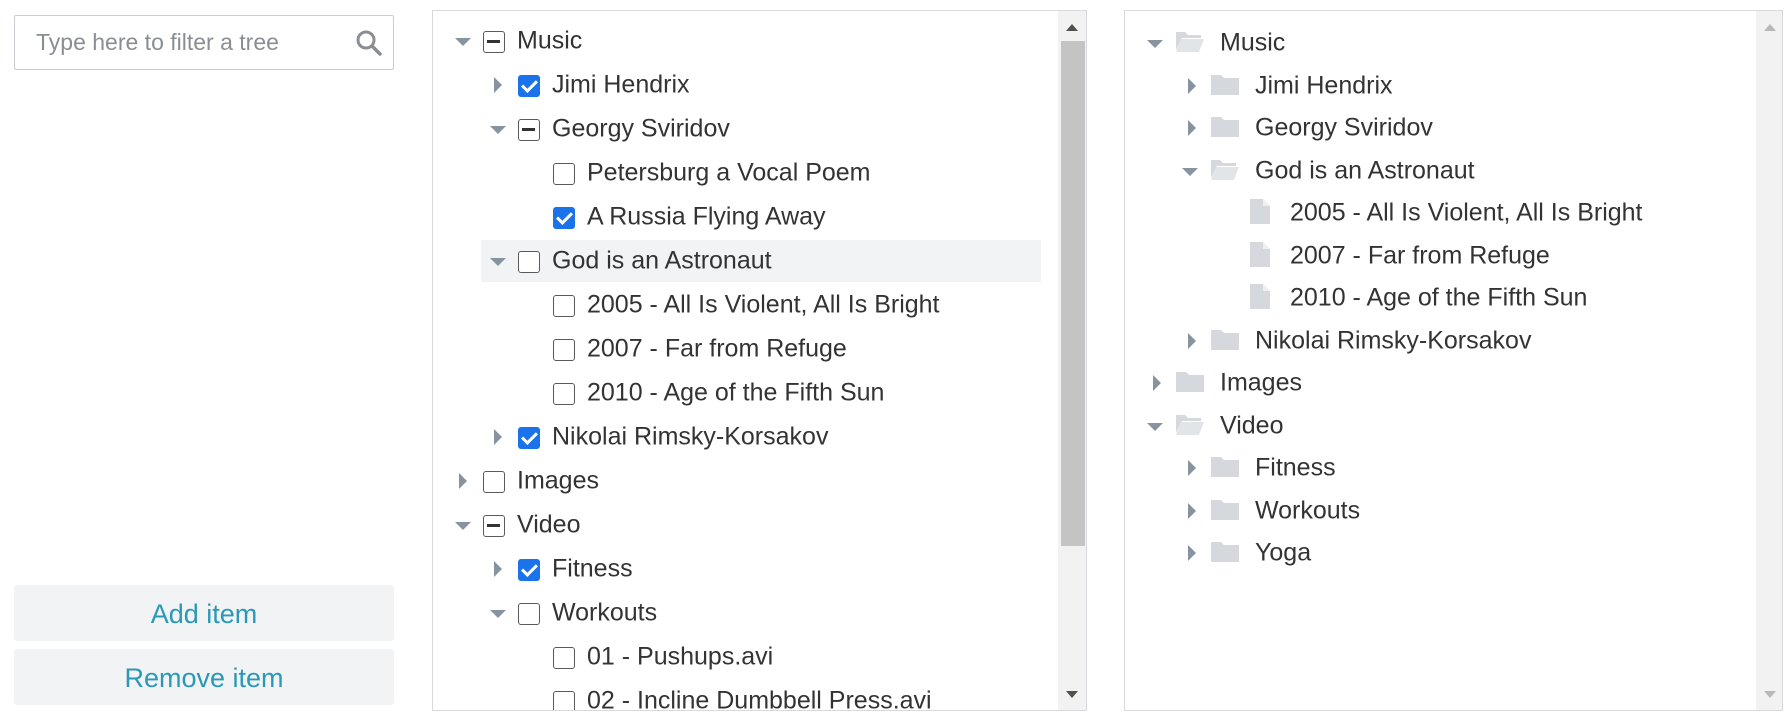 This screenshot has width=1792, height=726. Describe the element at coordinates (204, 677) in the screenshot. I see `remove-item-button: Remove item` at that location.